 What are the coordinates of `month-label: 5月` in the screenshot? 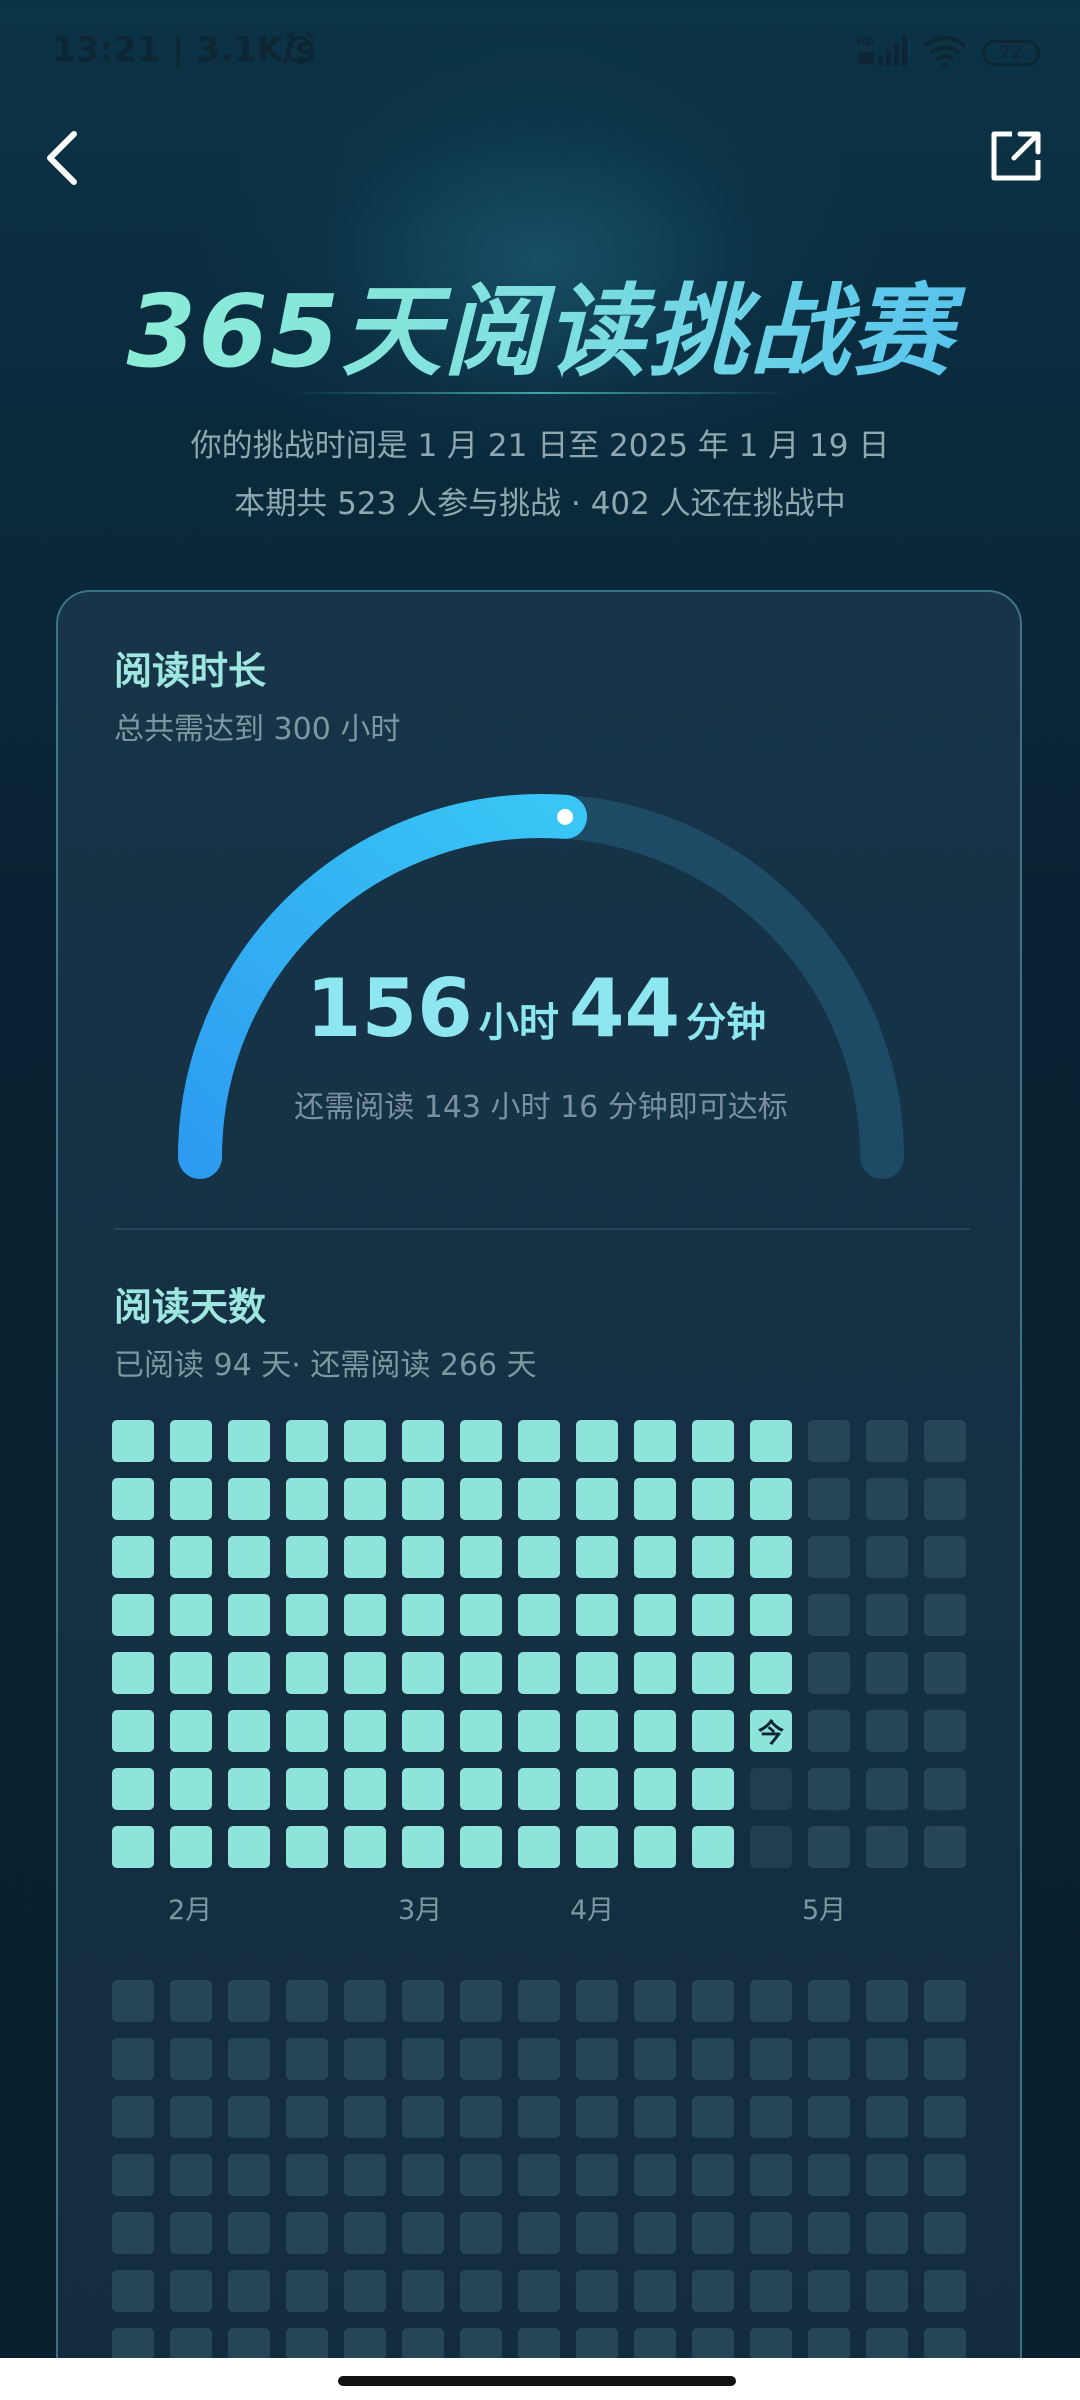 It's located at (824, 1910).